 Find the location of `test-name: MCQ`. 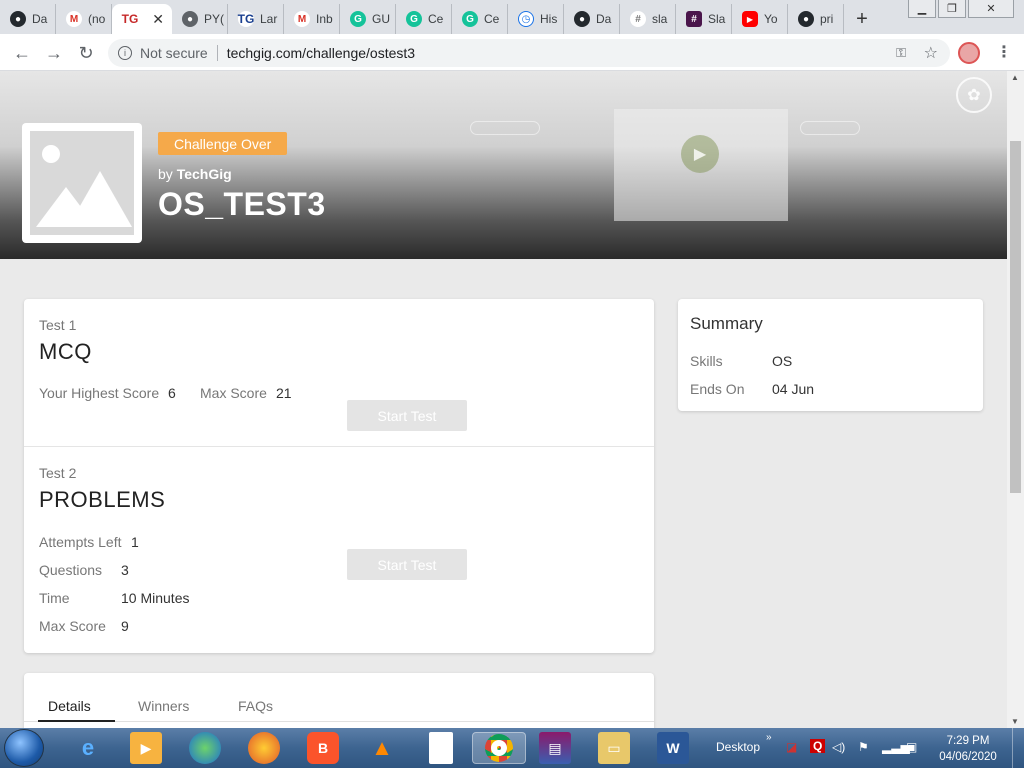

test-name: MCQ is located at coordinates (65, 351).